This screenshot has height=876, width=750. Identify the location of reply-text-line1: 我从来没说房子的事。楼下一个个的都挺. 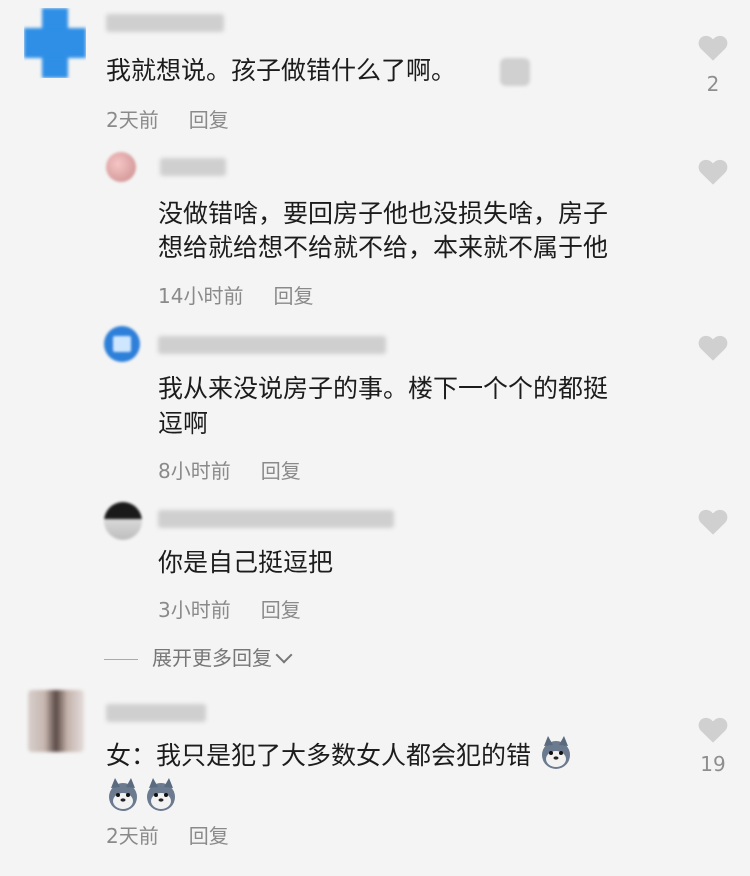
(383, 388).